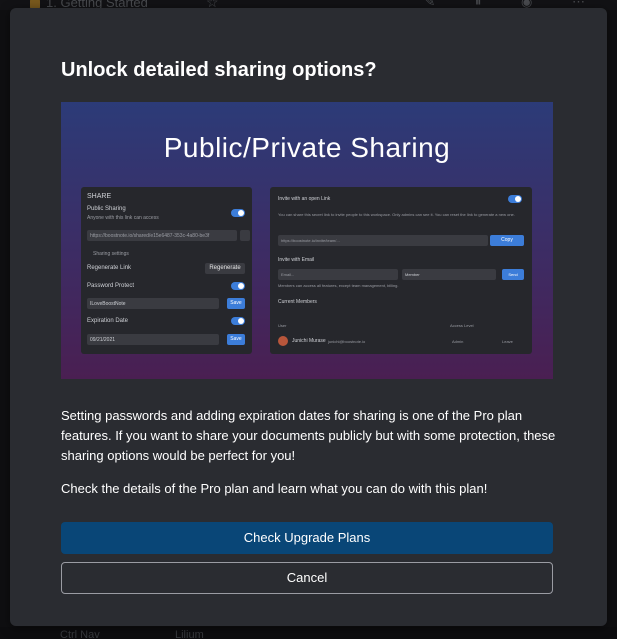 The height and width of the screenshot is (639, 617). What do you see at coordinates (108, 321) in the screenshot?
I see `expiration-date-label: Expiration Date` at bounding box center [108, 321].